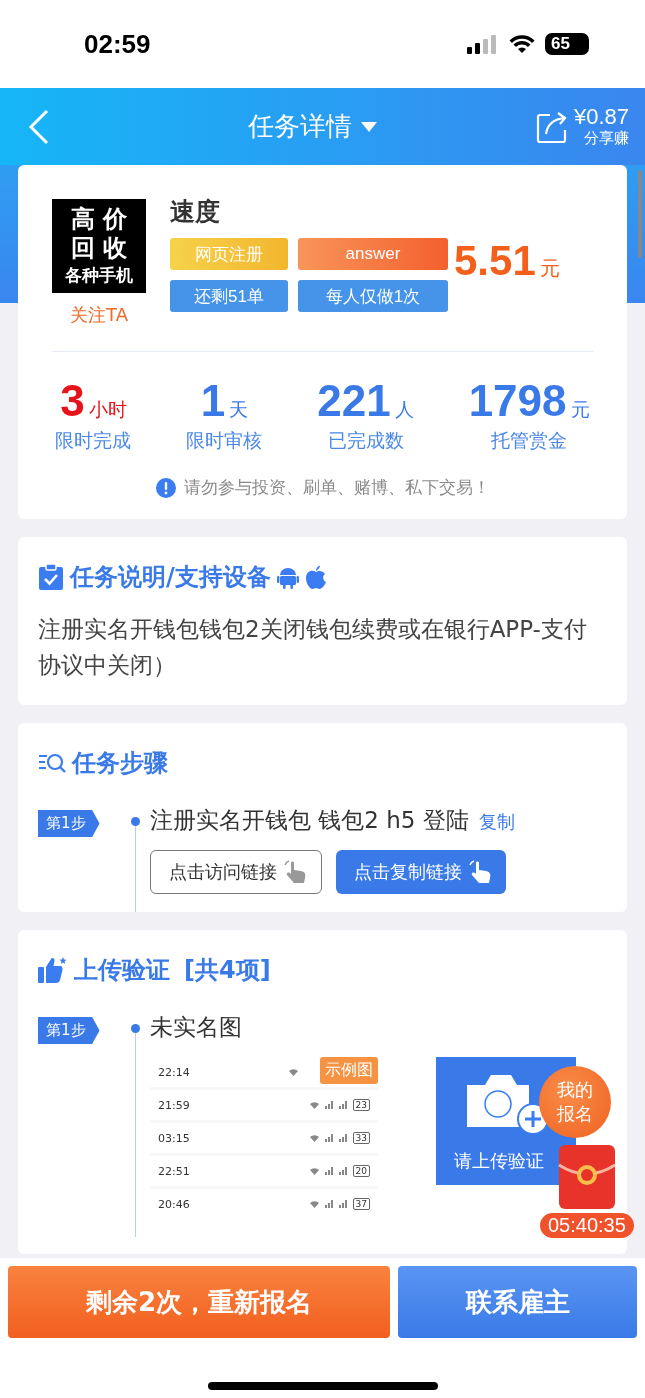 The image size is (645, 1398). I want to click on warning-icon, so click(165, 487).